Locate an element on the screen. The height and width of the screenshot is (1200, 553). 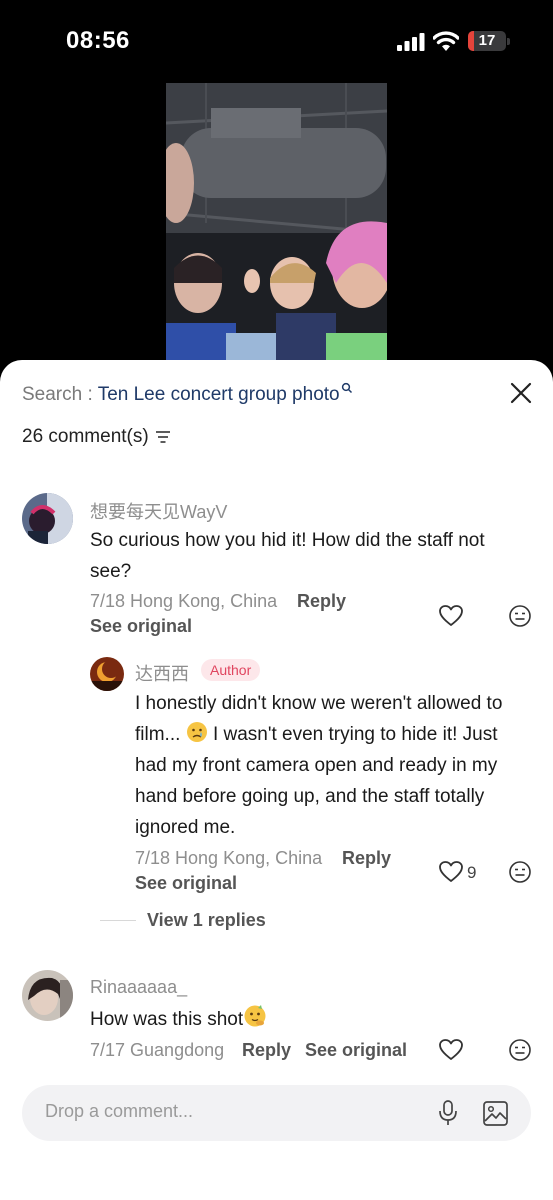
search-icon is located at coordinates (346, 388).